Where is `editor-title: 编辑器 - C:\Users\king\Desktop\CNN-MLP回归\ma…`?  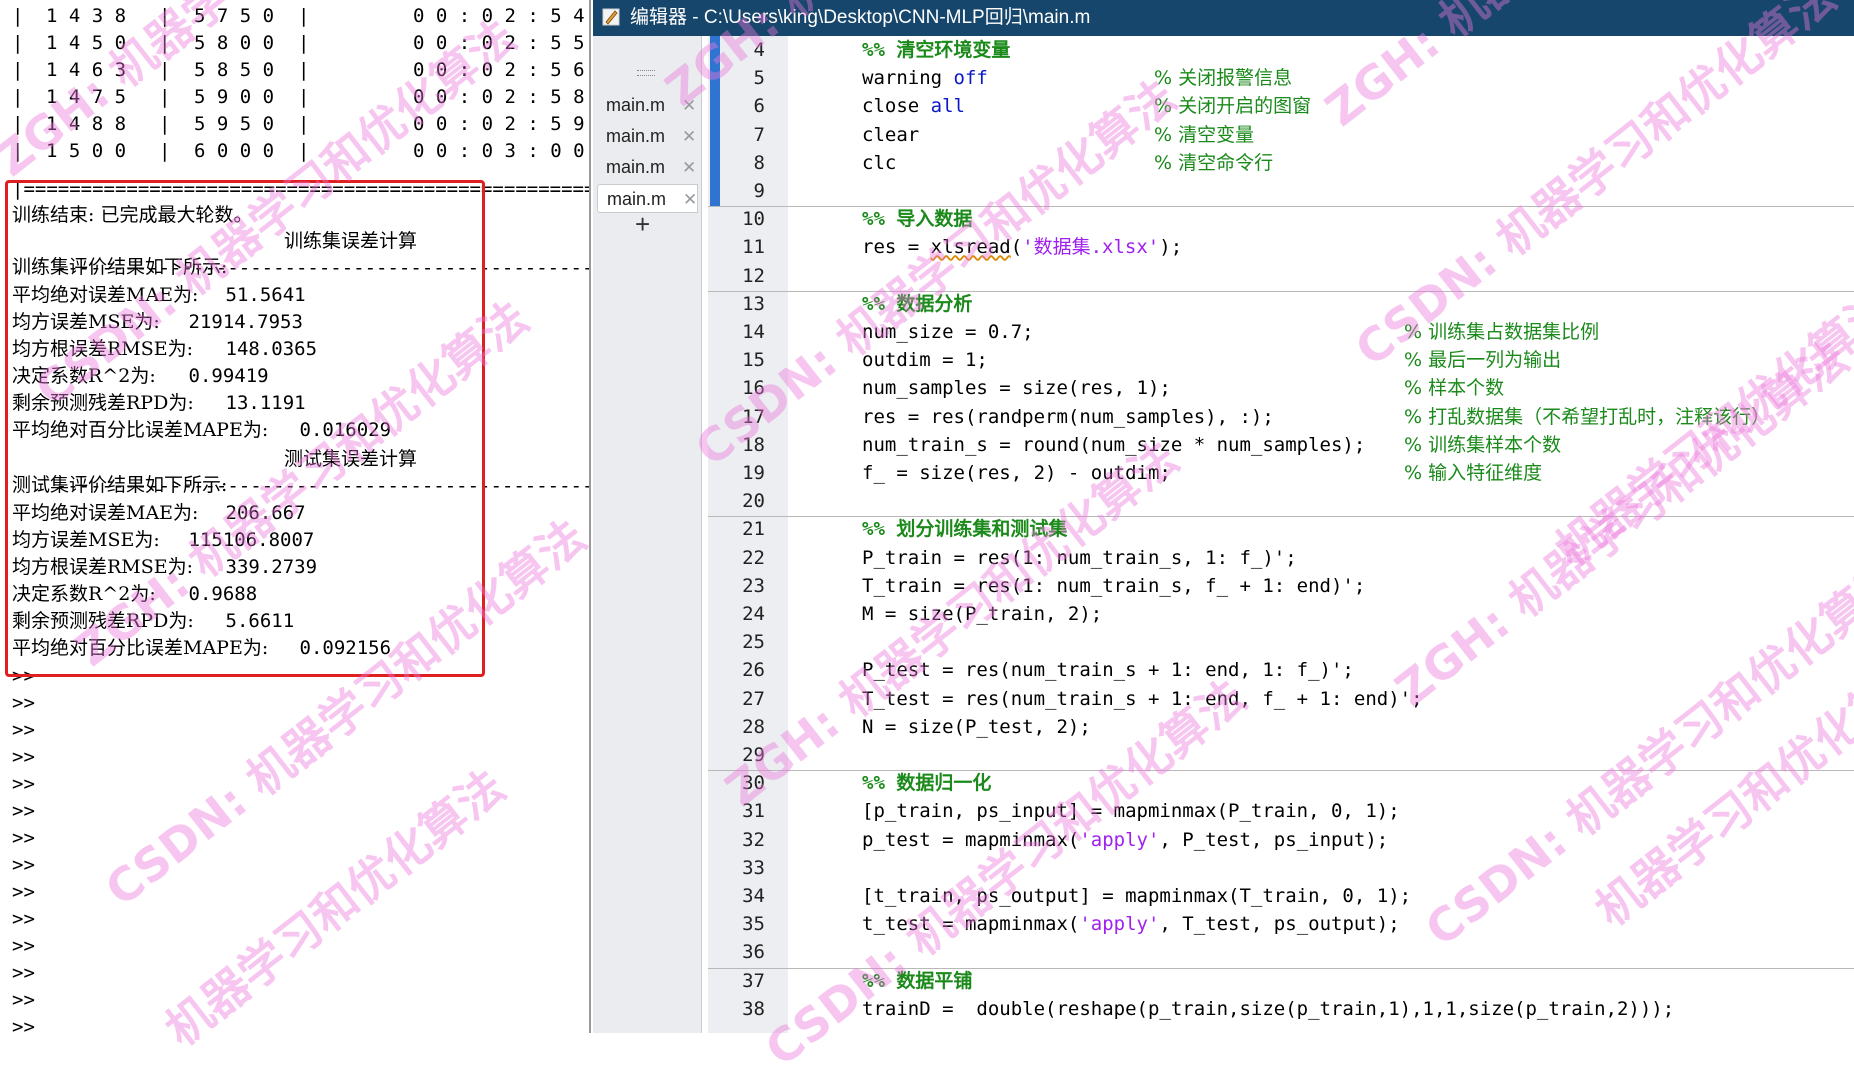
editor-title: 编辑器 - C:\Users\king\Desktop\CNN-MLP回归\ma… is located at coordinates (860, 17).